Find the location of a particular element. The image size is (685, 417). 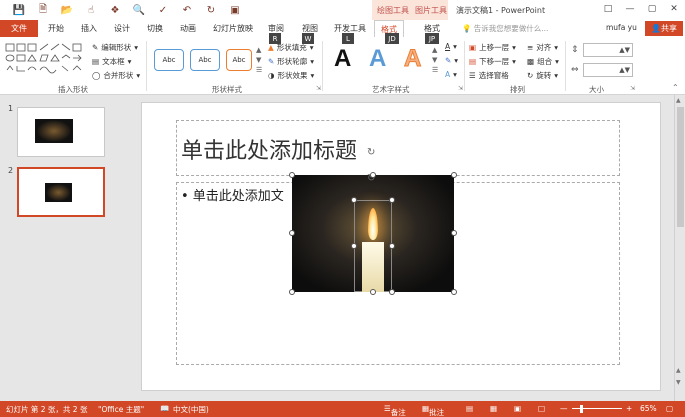

zoom-level: 65% is located at coordinates (648, 408).